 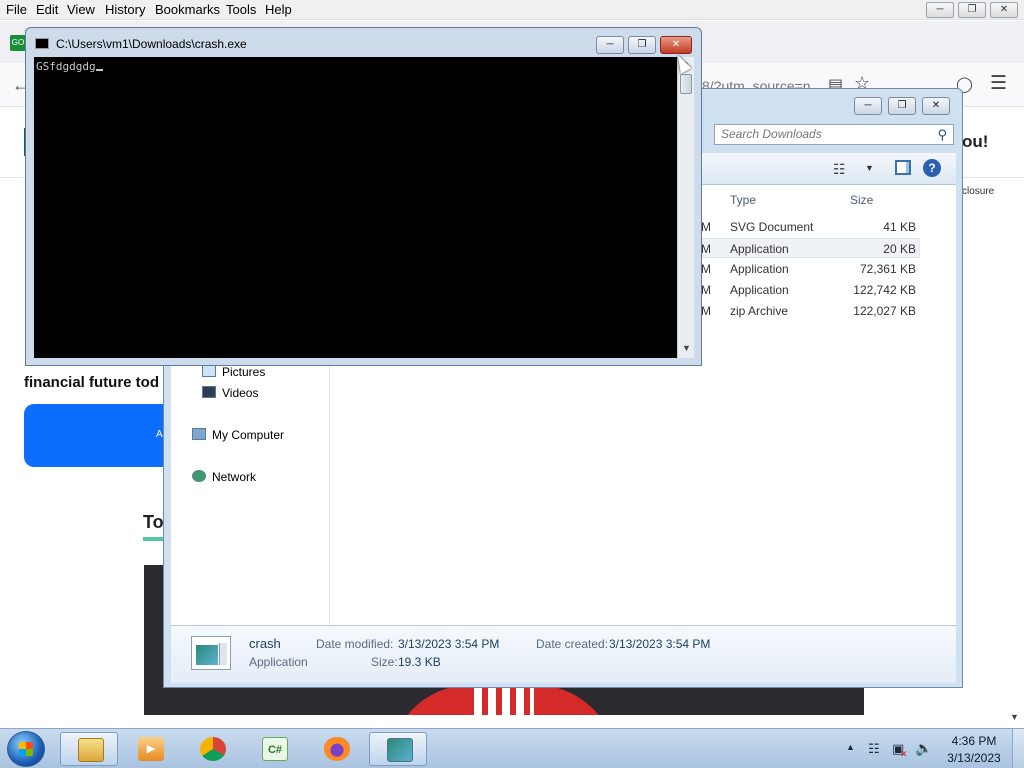 What do you see at coordinates (899, 227) in the screenshot?
I see `file-size: 41 KB` at bounding box center [899, 227].